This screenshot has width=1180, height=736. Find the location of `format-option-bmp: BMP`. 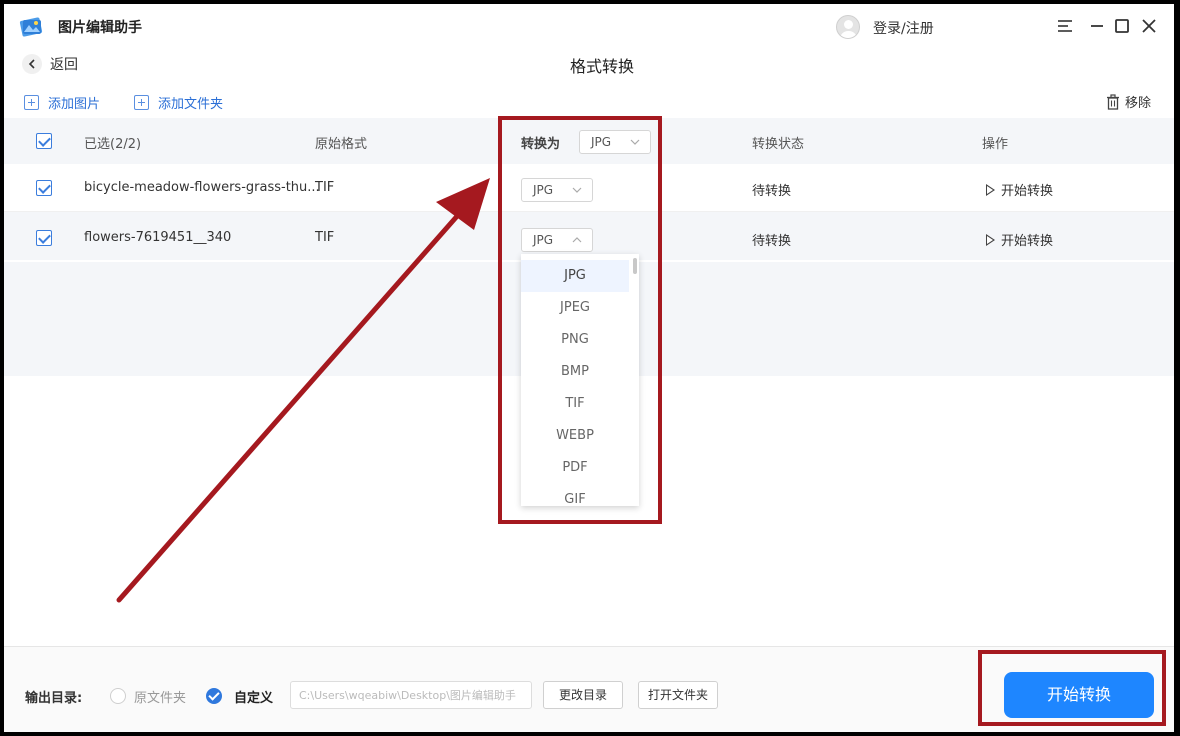

format-option-bmp: BMP is located at coordinates (575, 372).